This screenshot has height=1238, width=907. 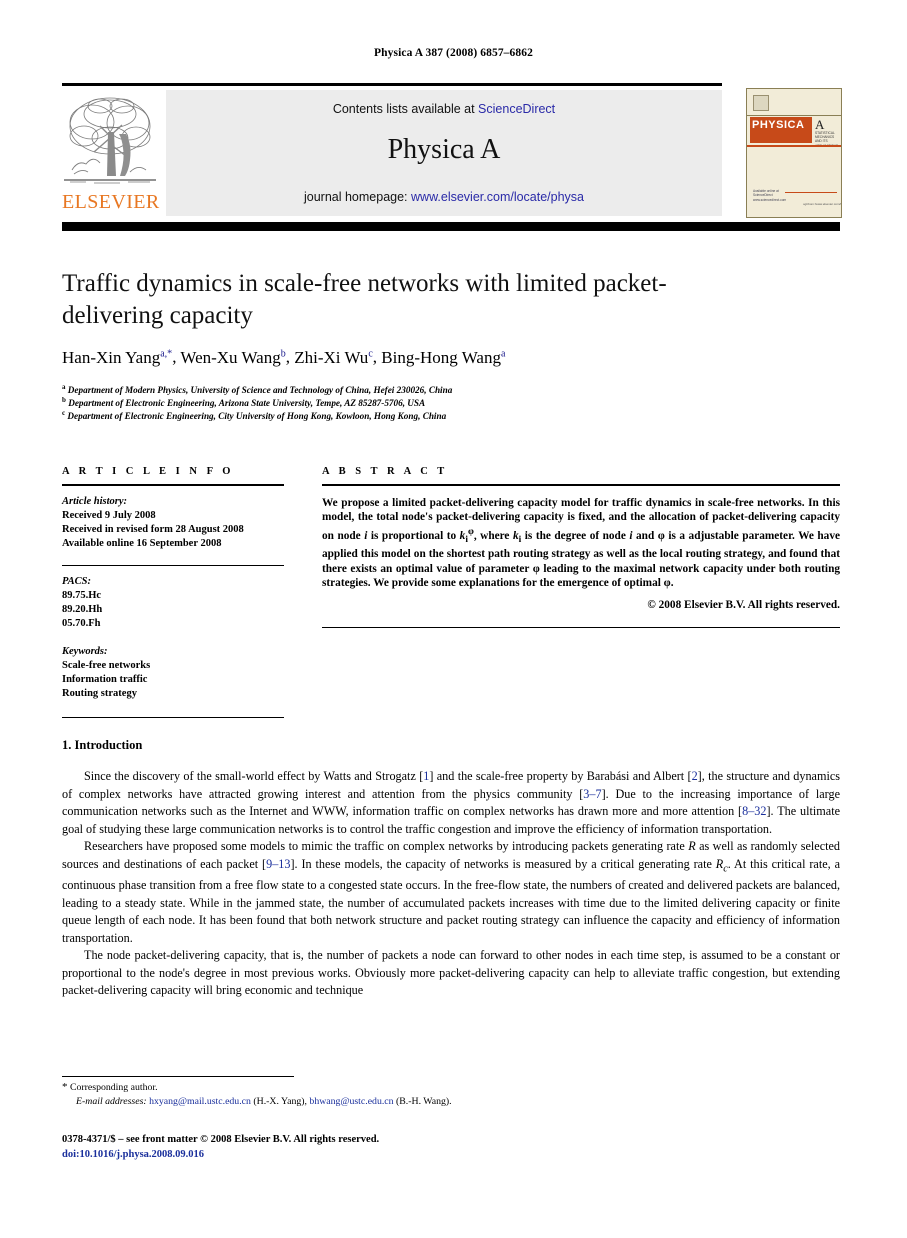 What do you see at coordinates (811, 192) in the screenshot?
I see `cover-lower-rule` at bounding box center [811, 192].